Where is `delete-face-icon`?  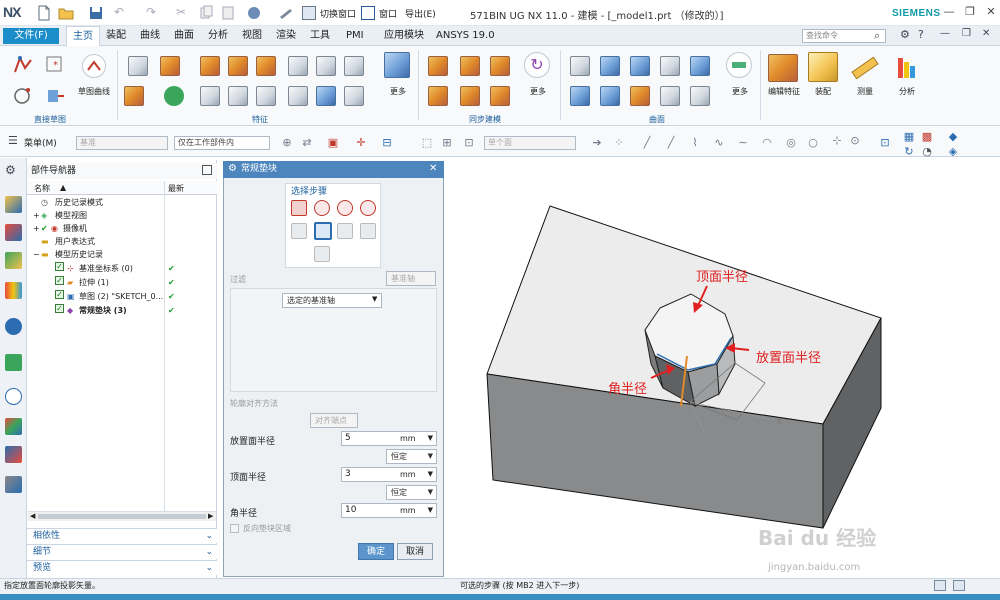 delete-face-icon is located at coordinates (438, 96).